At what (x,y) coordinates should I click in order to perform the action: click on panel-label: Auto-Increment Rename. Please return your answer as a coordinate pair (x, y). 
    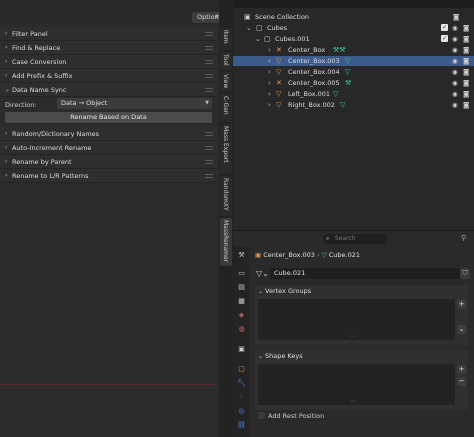
    Looking at the image, I should click on (52, 148).